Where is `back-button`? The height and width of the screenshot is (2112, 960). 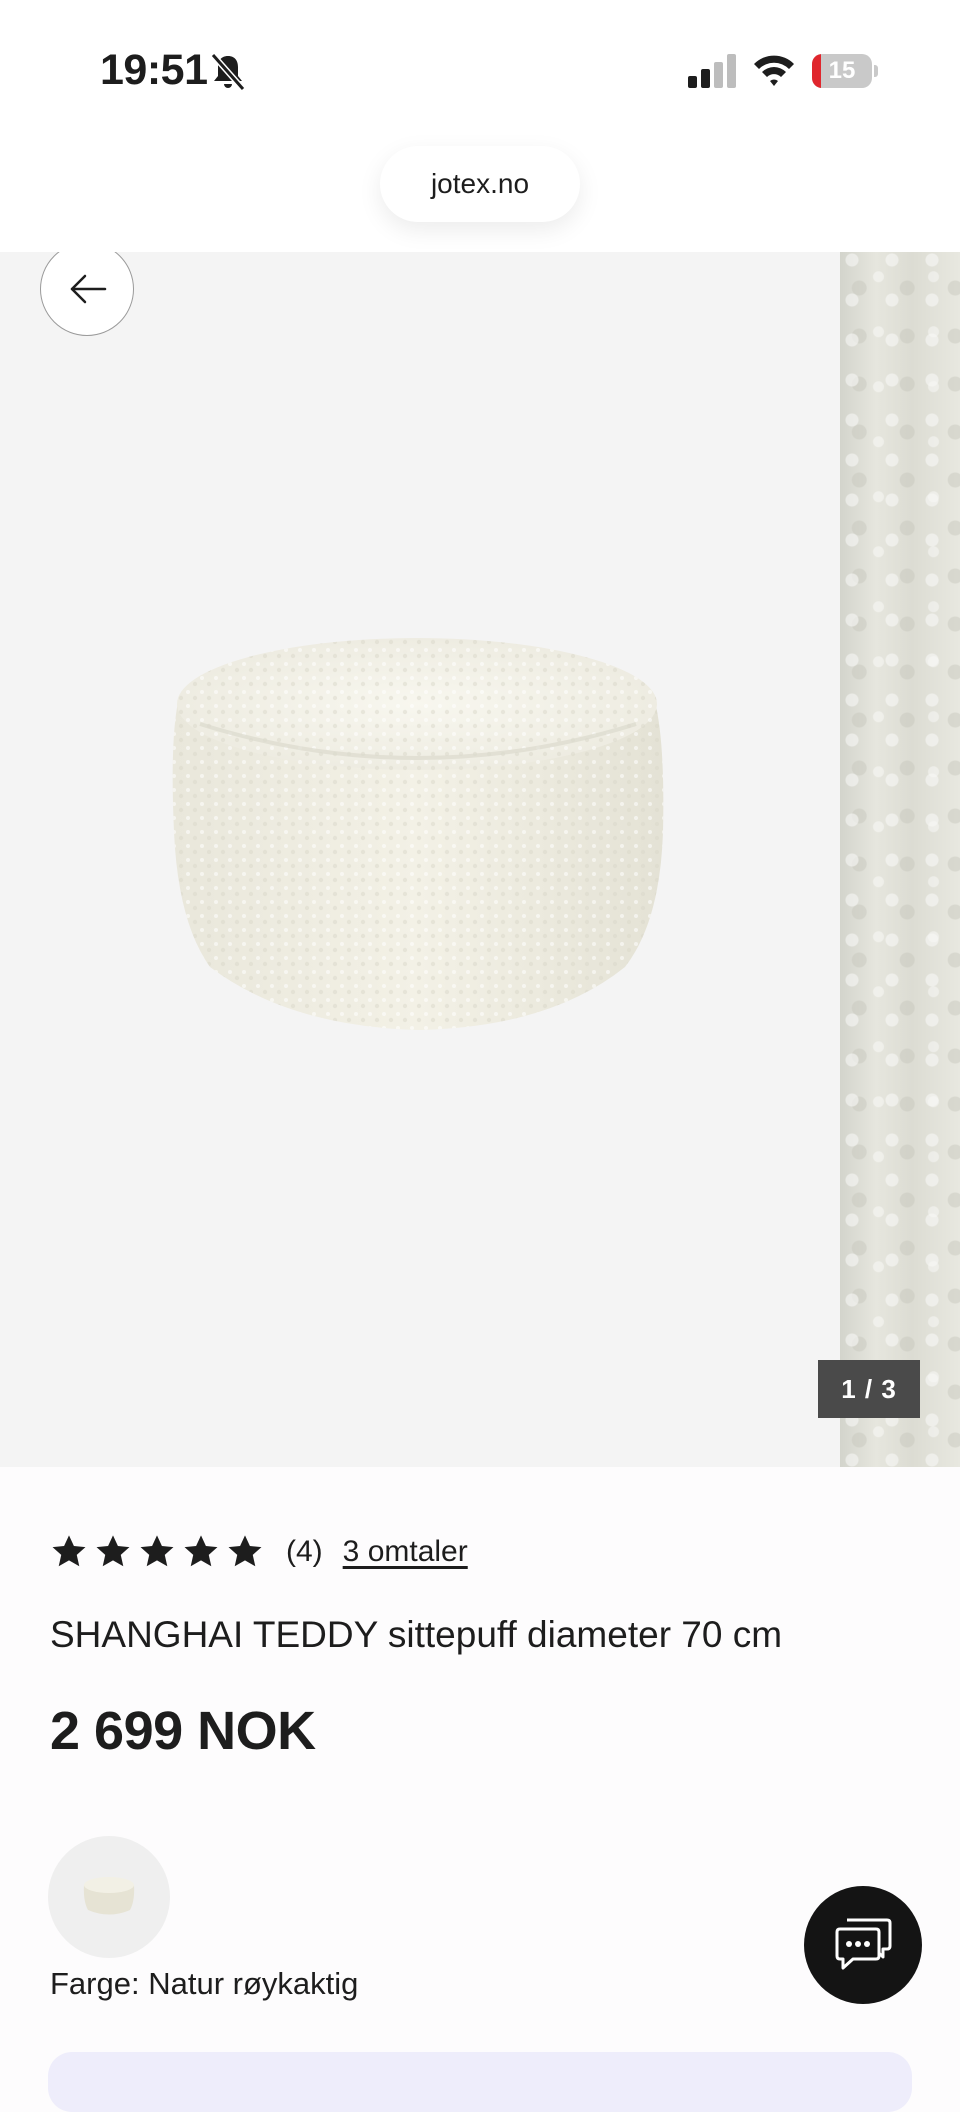 back-button is located at coordinates (87, 294).